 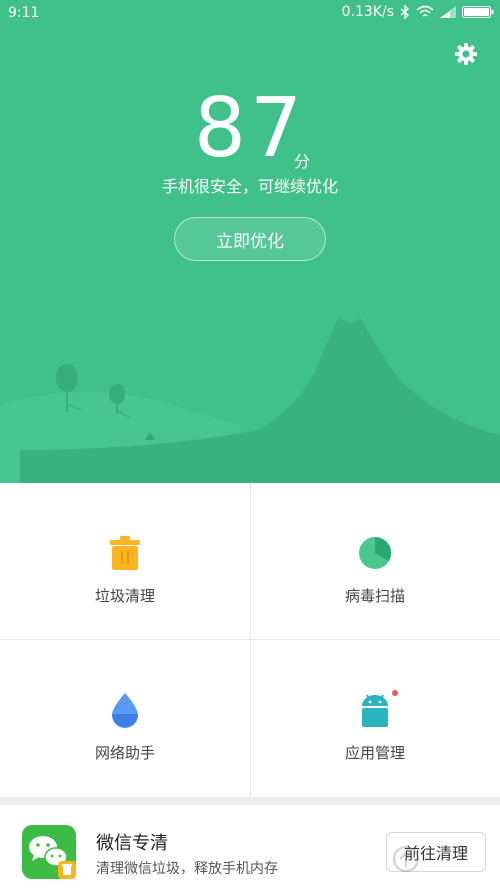 What do you see at coordinates (405, 12) in the screenshot?
I see `bluetooth-icon` at bounding box center [405, 12].